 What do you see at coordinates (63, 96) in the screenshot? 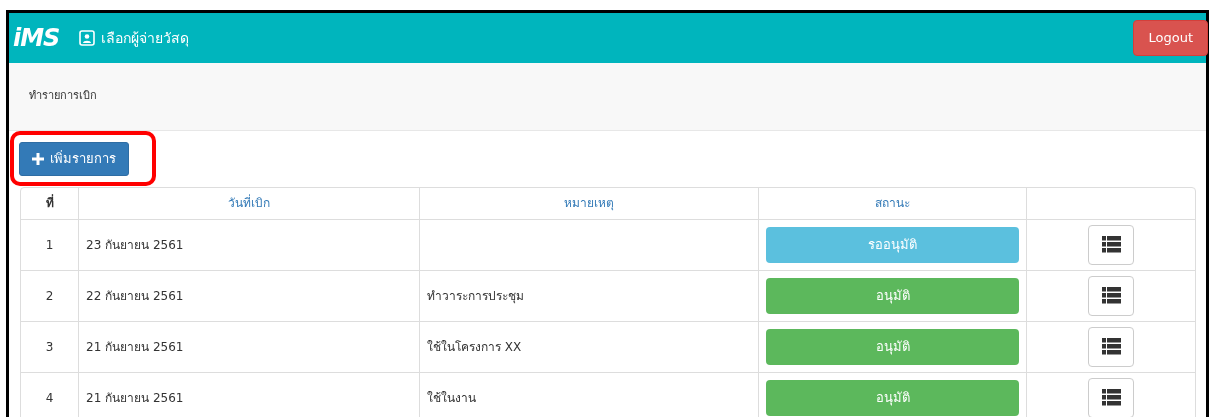
I see `breadcrumb: ทำรายการเบิก` at bounding box center [63, 96].